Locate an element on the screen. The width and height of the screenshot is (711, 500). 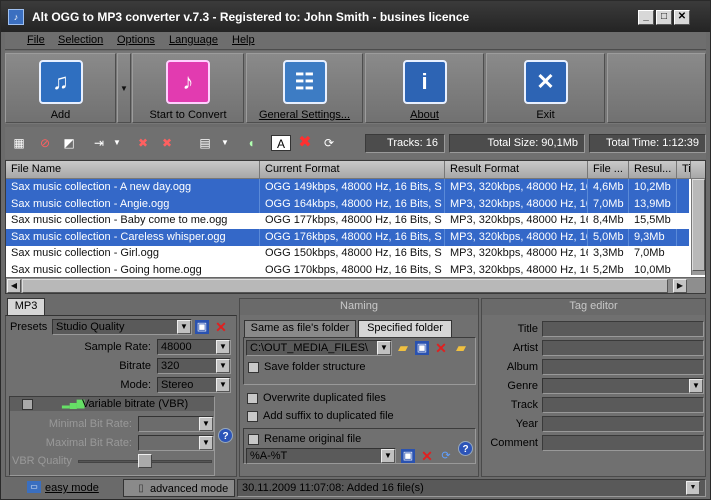
status-message: 30.11.2009 11:07:08: Added 16 file(s) is located at coordinates (333, 488).